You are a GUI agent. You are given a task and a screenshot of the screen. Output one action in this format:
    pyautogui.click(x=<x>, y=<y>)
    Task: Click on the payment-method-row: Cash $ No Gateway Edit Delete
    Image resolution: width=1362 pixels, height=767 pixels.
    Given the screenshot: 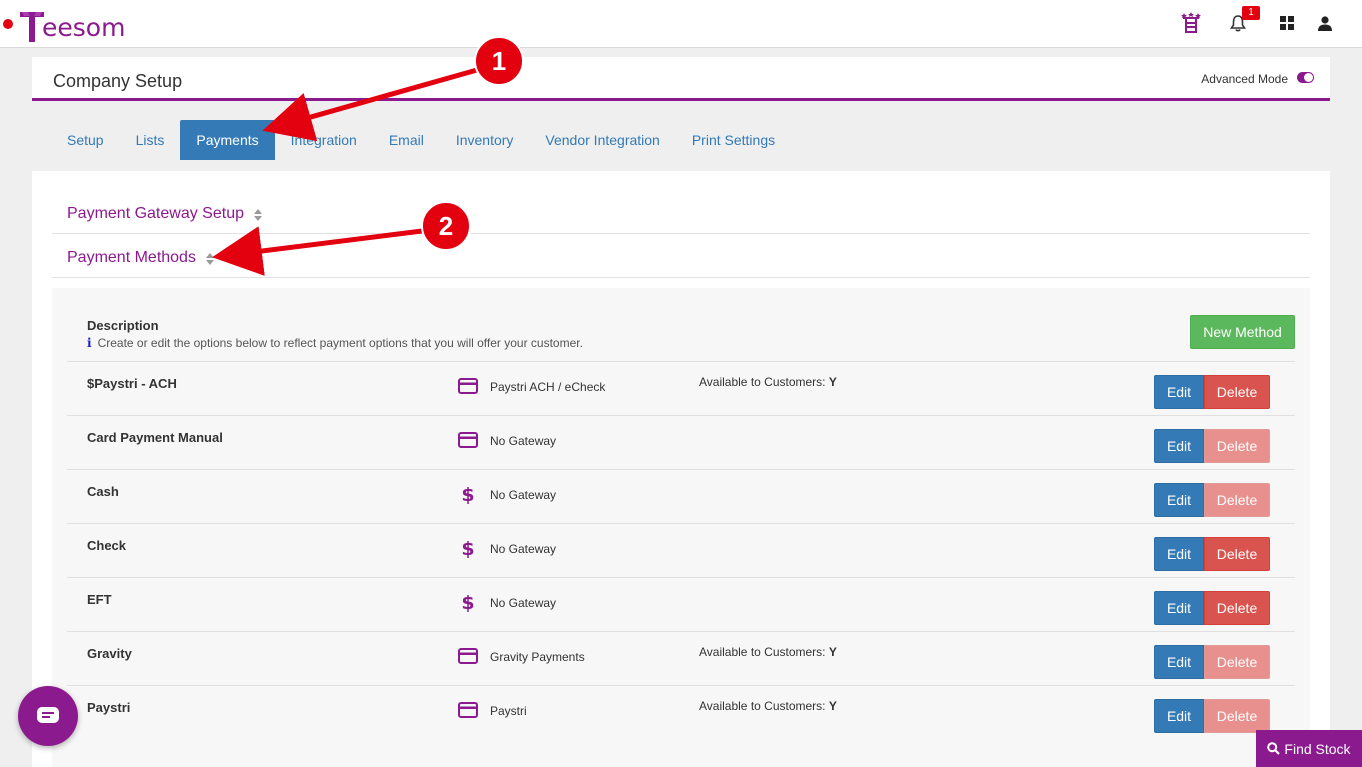 What is the action you would take?
    pyautogui.click(x=681, y=496)
    